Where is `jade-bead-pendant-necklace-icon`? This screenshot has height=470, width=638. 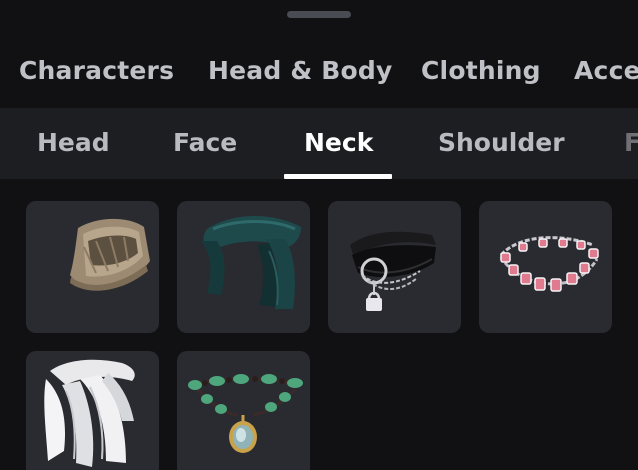 jade-bead-pendant-necklace-icon is located at coordinates (245, 413).